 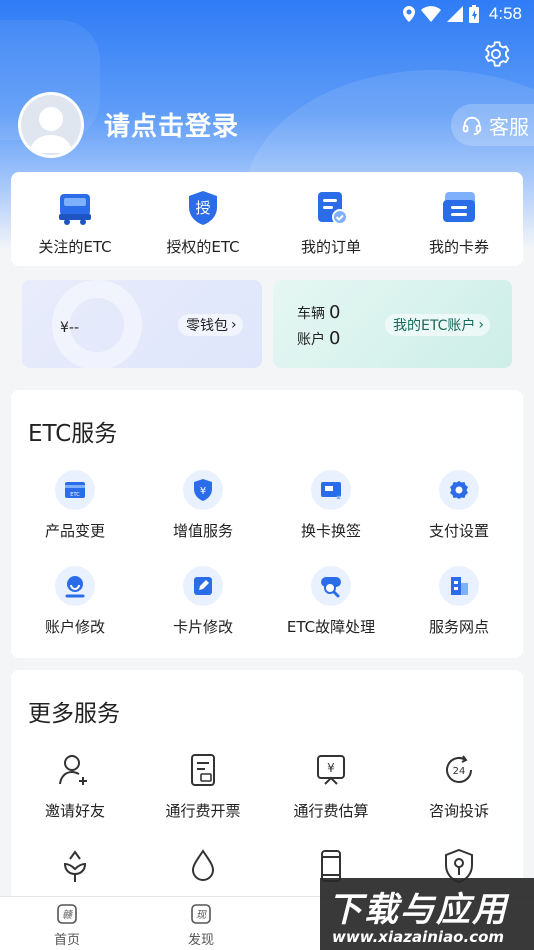 What do you see at coordinates (203, 586) in the screenshot?
I see `card-edit-icon` at bounding box center [203, 586].